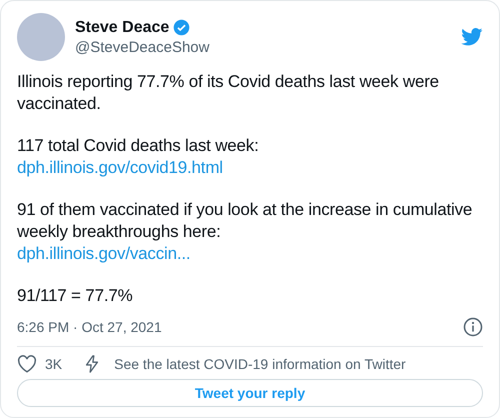 This screenshot has width=500, height=418. I want to click on tweet-text: 91/117 = 77.7%, so click(75, 296).